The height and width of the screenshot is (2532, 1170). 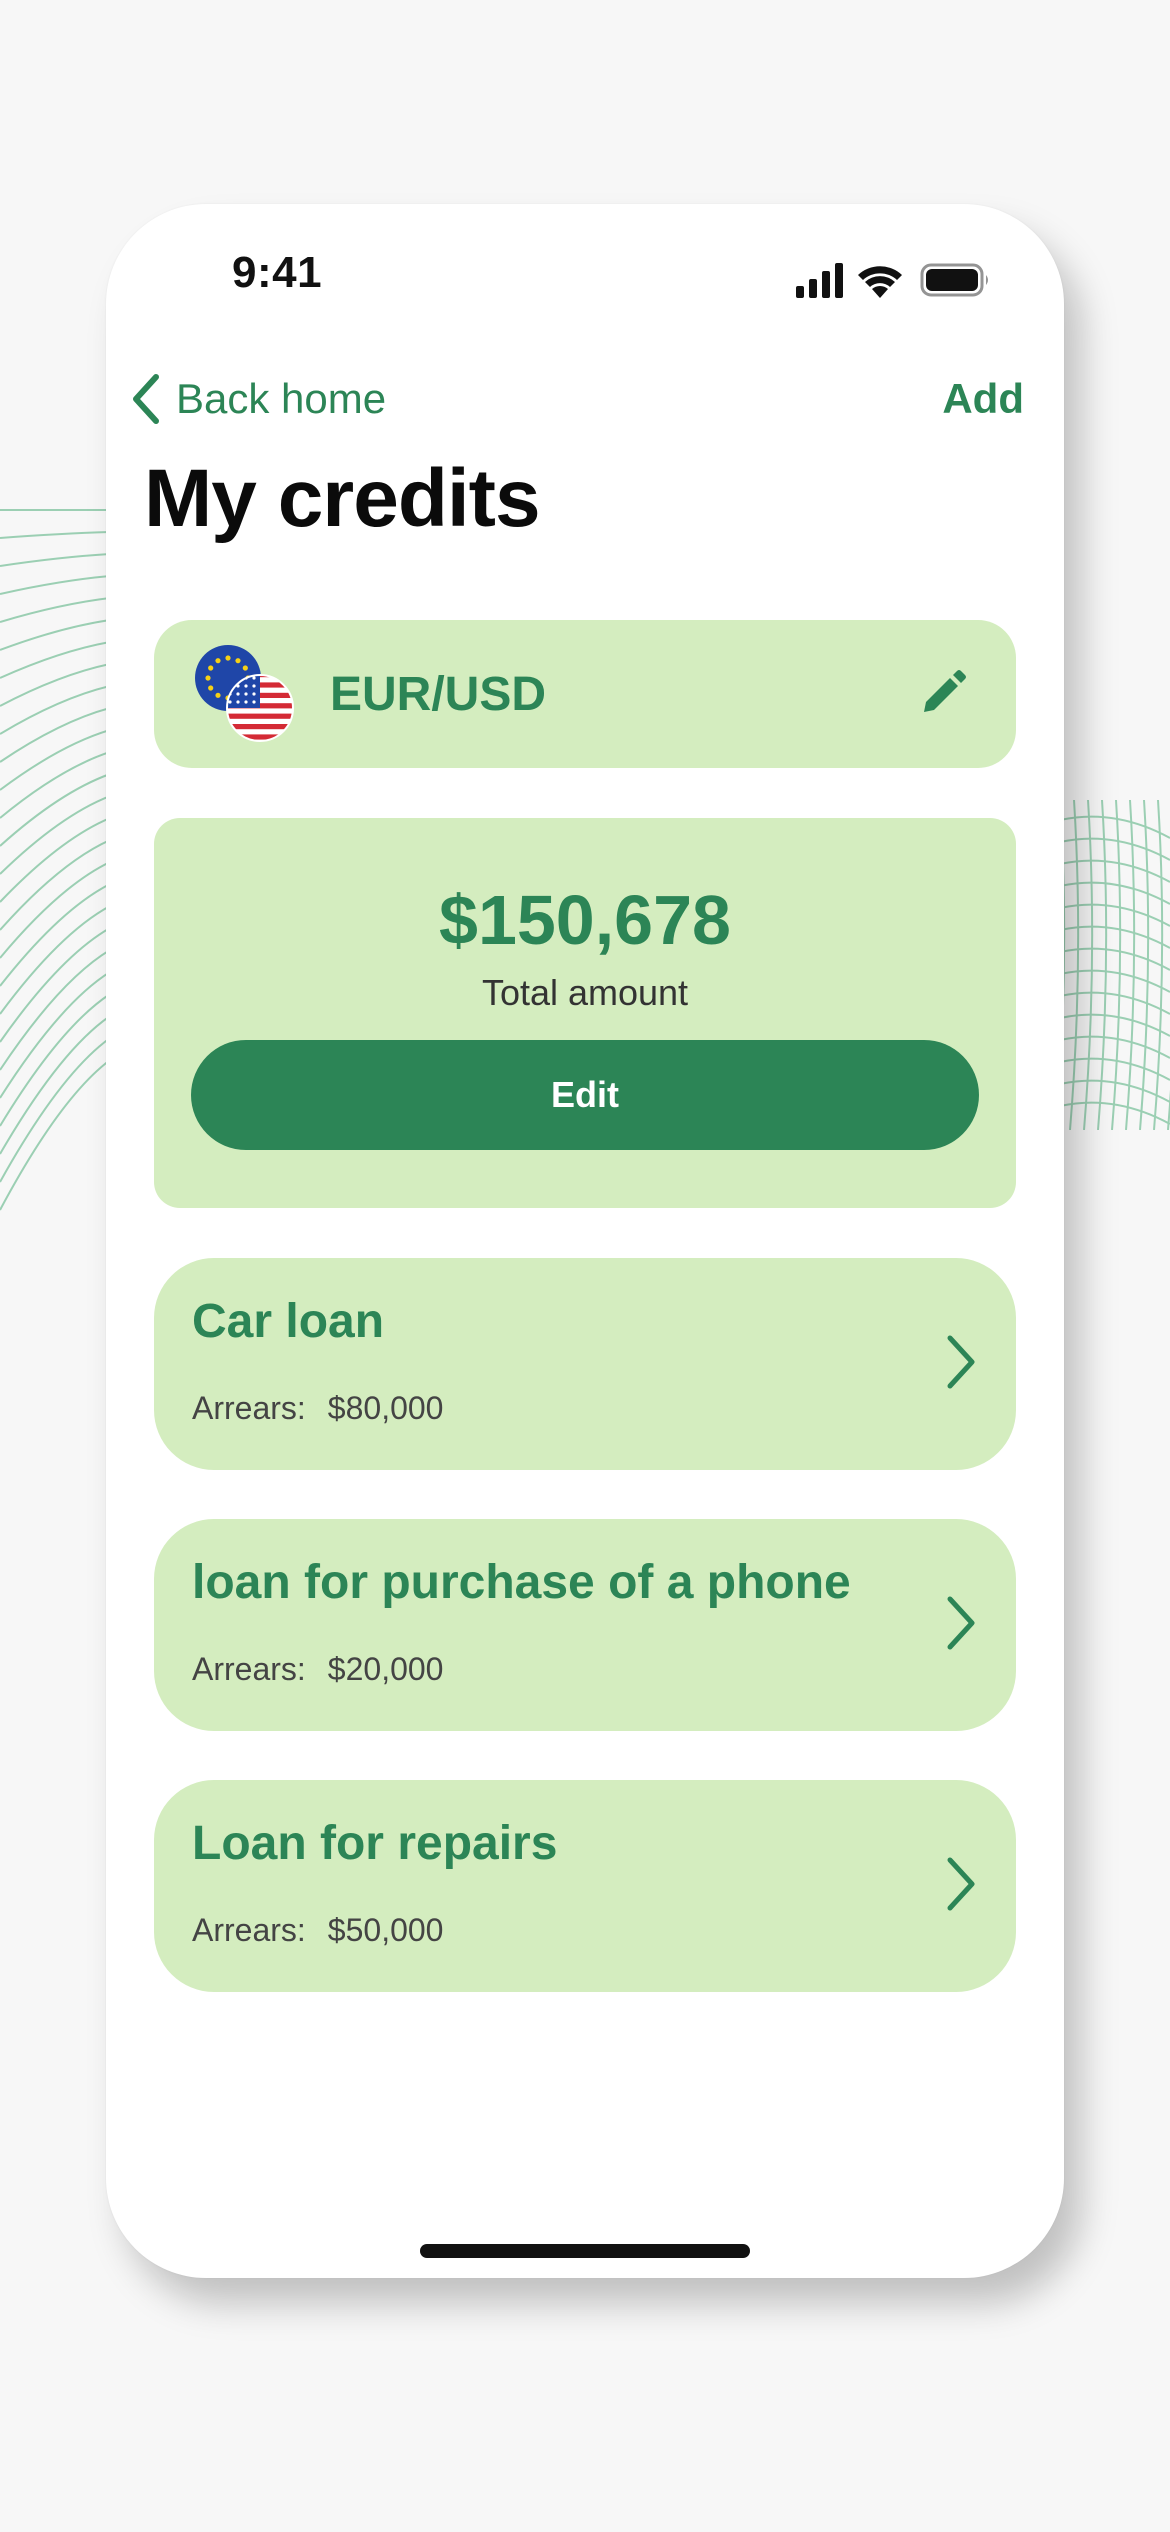 What do you see at coordinates (385, 1408) in the screenshot?
I see `arrears-value: $80,000` at bounding box center [385, 1408].